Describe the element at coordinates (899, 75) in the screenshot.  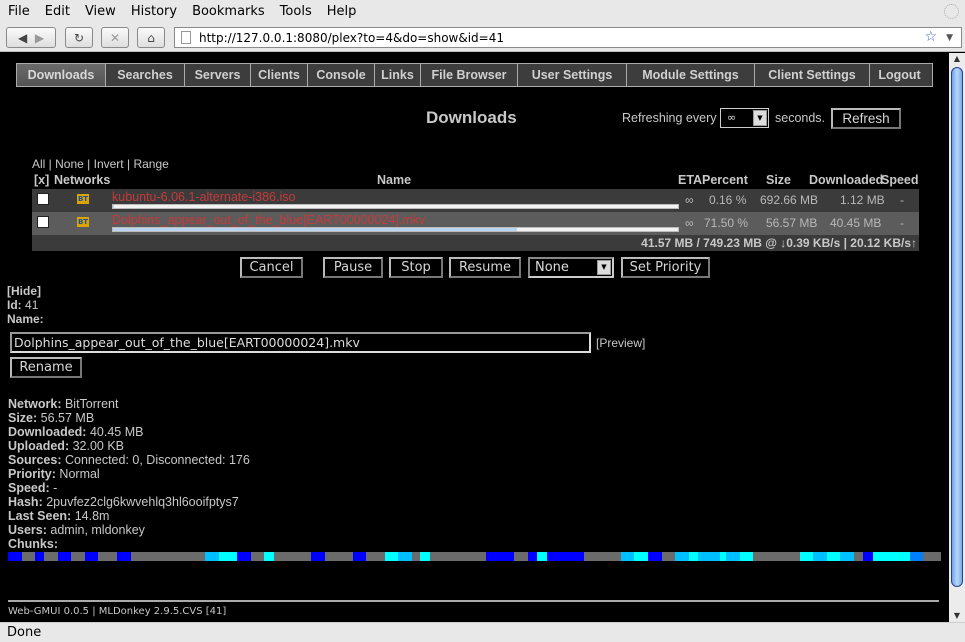
I see `tab-logout: Logout` at that location.